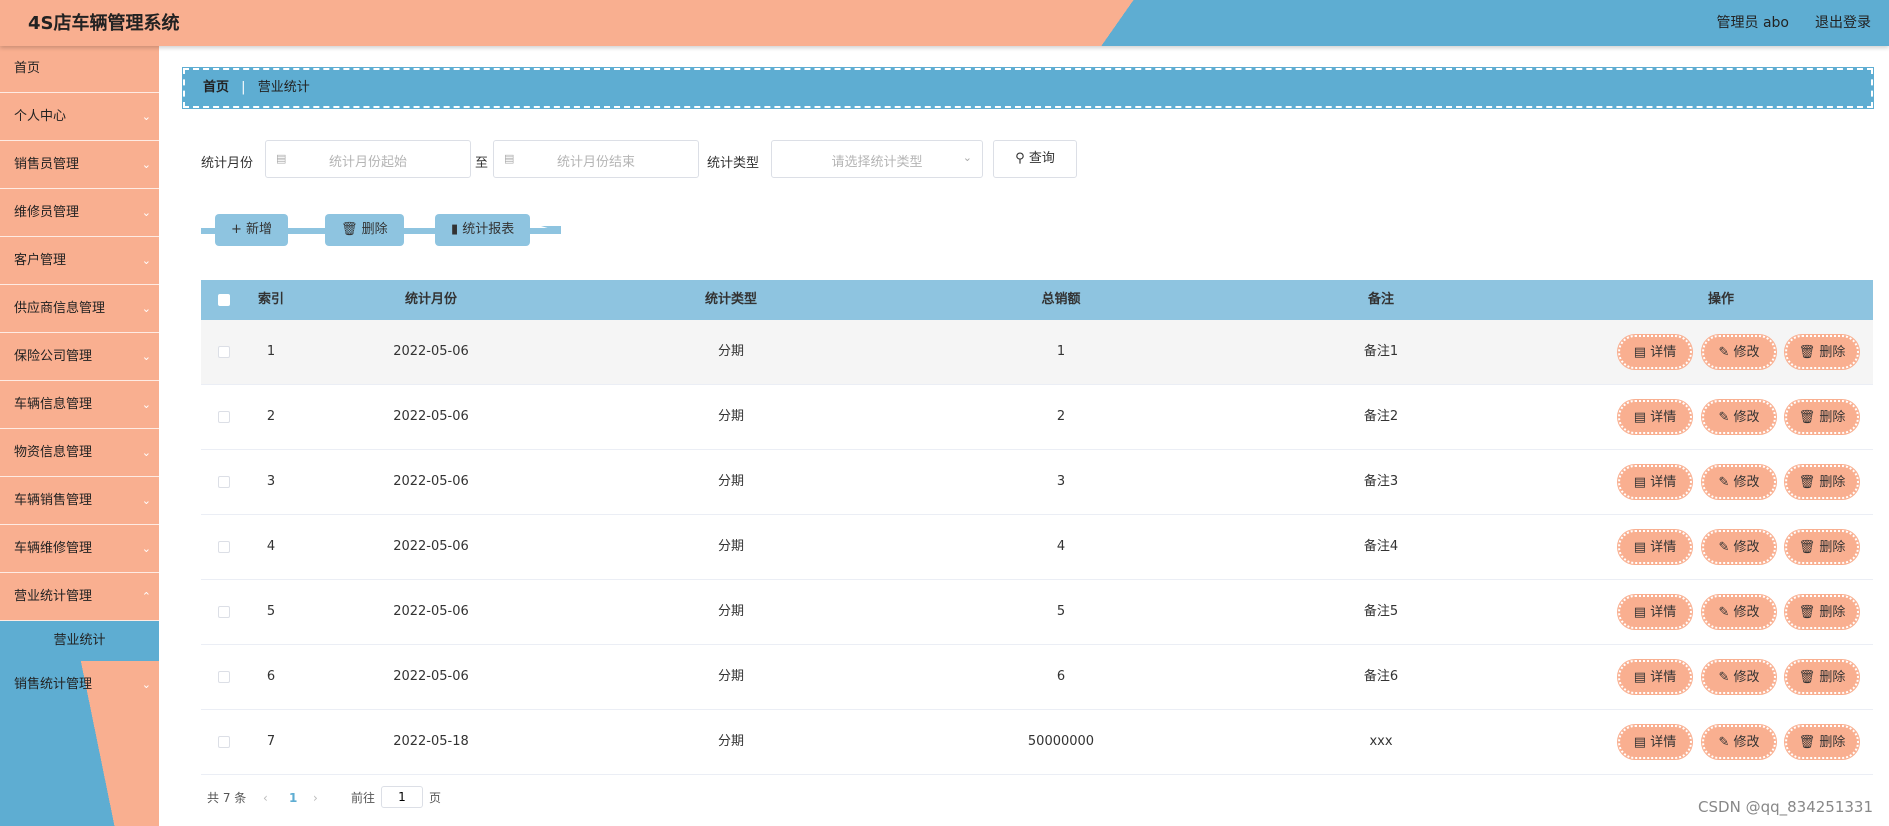 The width and height of the screenshot is (1889, 826). Describe the element at coordinates (1035, 159) in the screenshot. I see `query-button: ⚲ 查询` at that location.